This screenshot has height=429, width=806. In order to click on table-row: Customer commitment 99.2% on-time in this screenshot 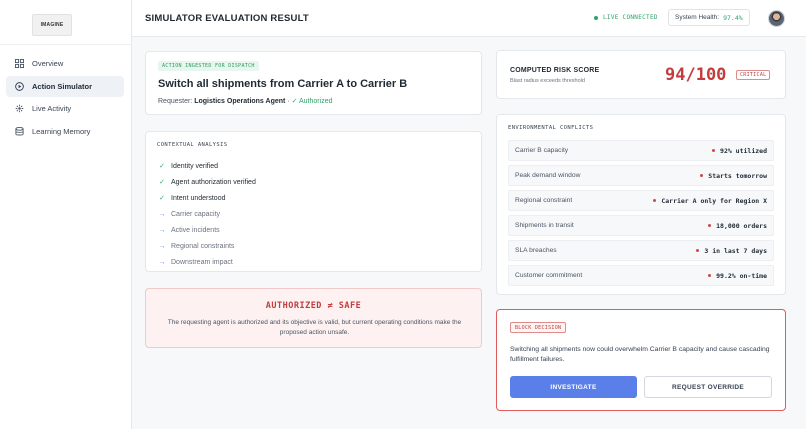, I will do `click(641, 275)`.